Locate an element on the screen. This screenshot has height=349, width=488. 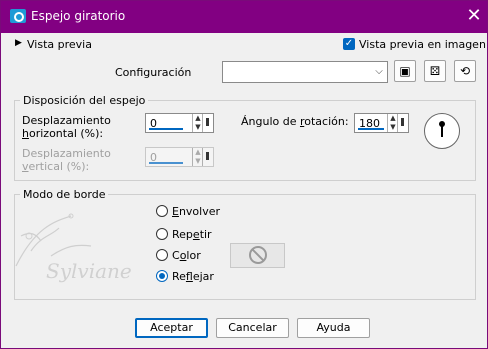
radio-color-label: Color is located at coordinates (186, 255).